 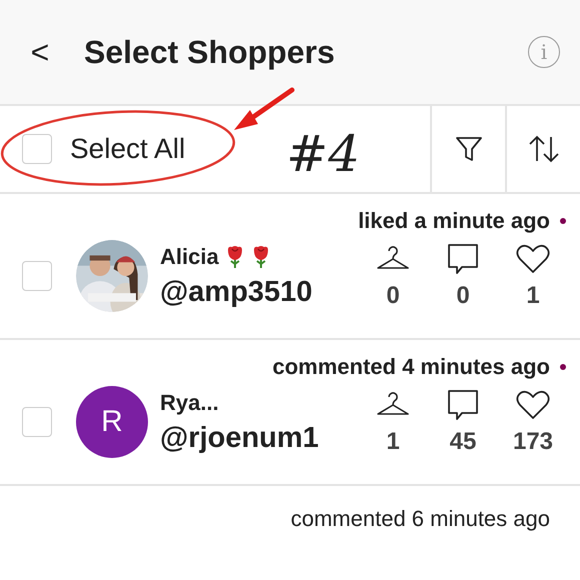 I want to click on comments-count: 0, so click(x=463, y=296).